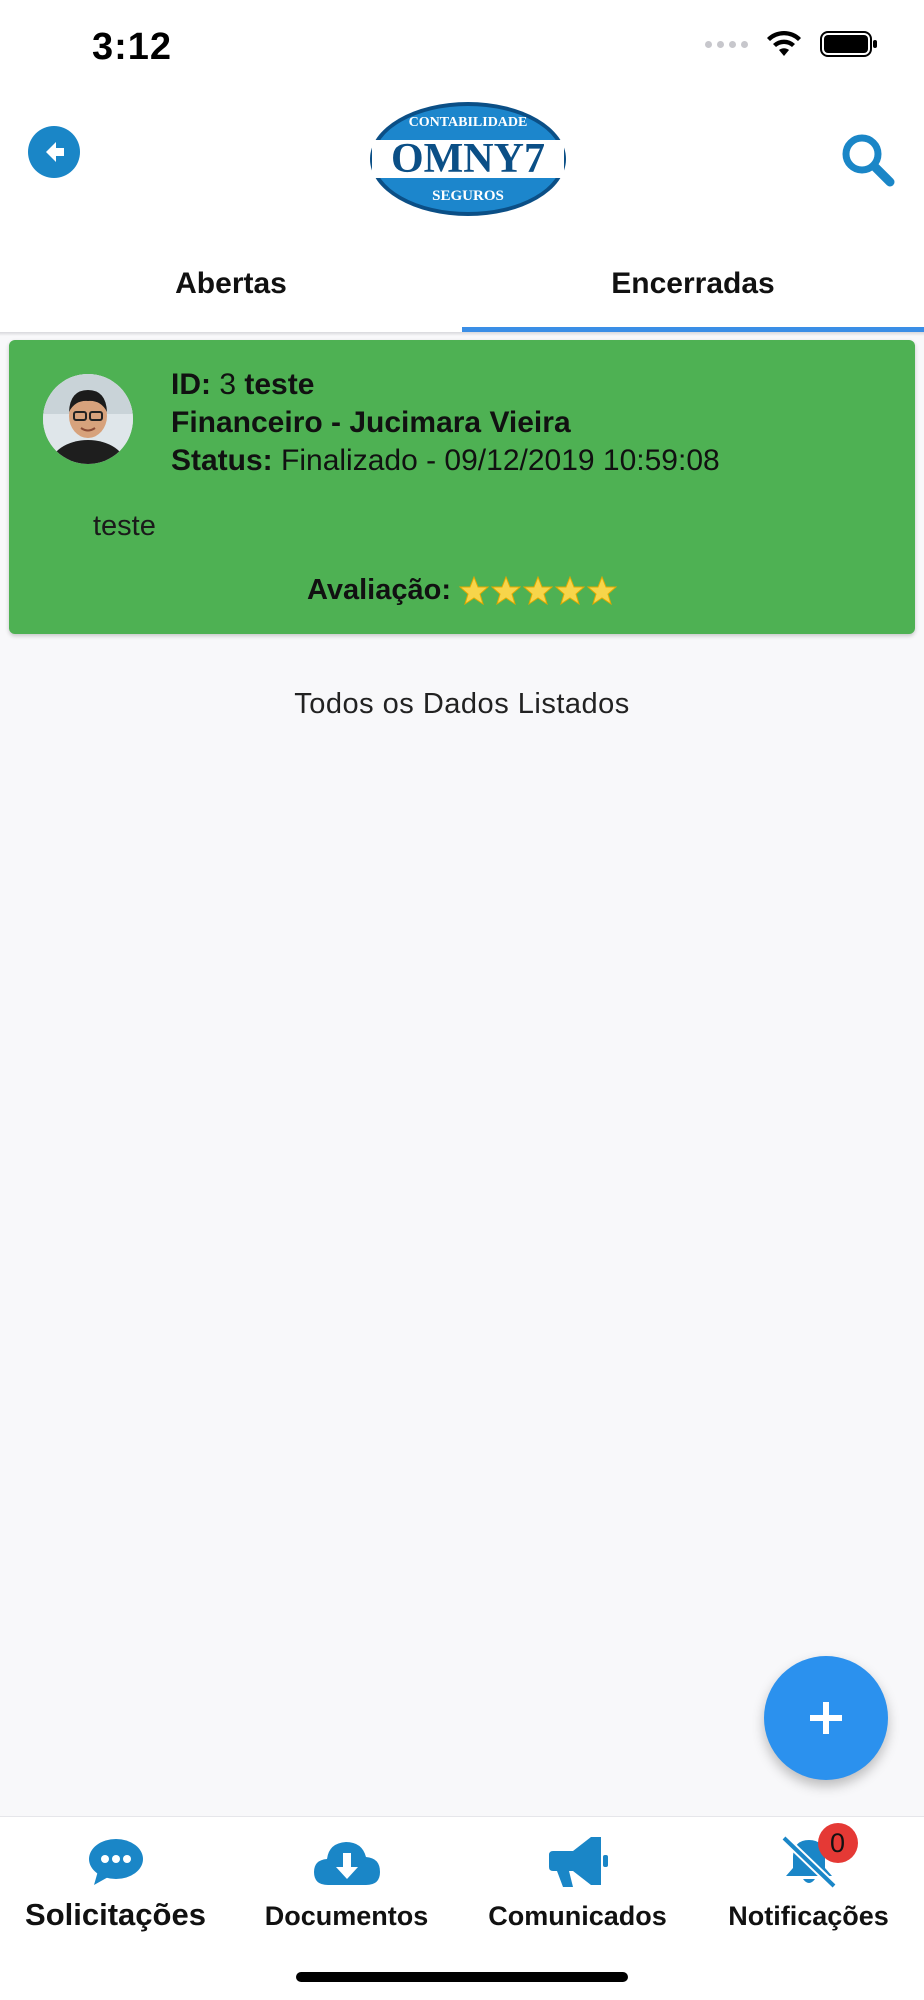  What do you see at coordinates (784, 43) in the screenshot?
I see `wifi-icon` at bounding box center [784, 43].